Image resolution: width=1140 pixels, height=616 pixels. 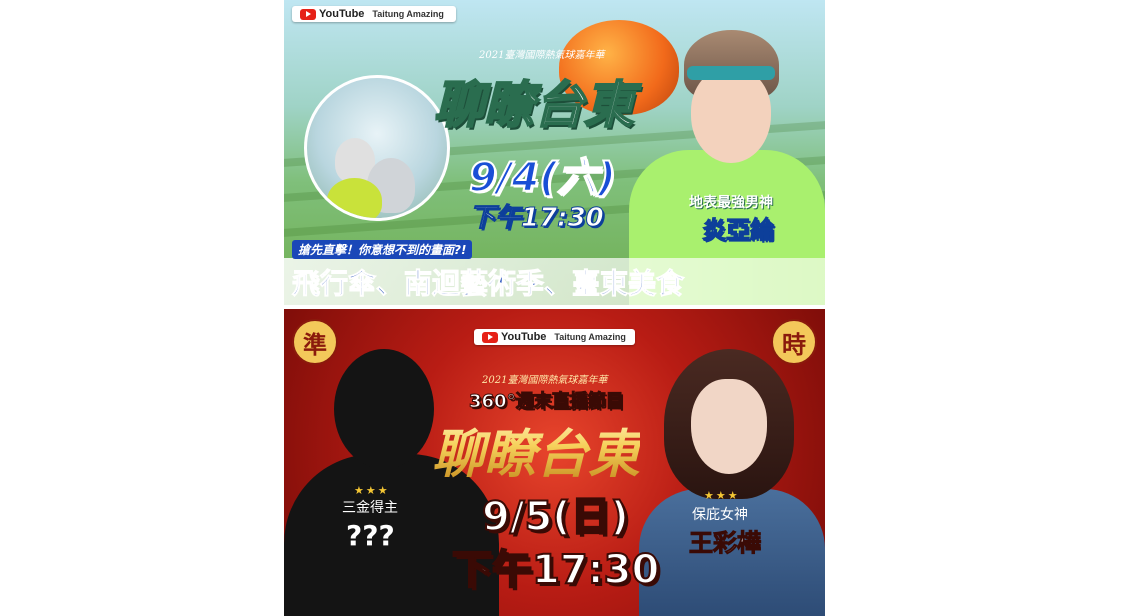 What do you see at coordinates (555, 517) in the screenshot?
I see `broadcast-date: 9/5(日)` at bounding box center [555, 517].